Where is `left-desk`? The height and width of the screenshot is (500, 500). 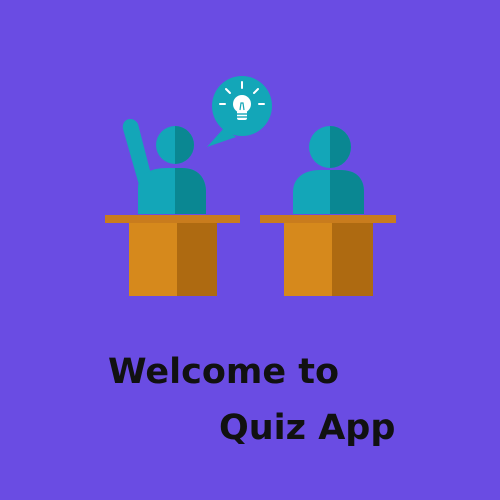 left-desk is located at coordinates (172, 255).